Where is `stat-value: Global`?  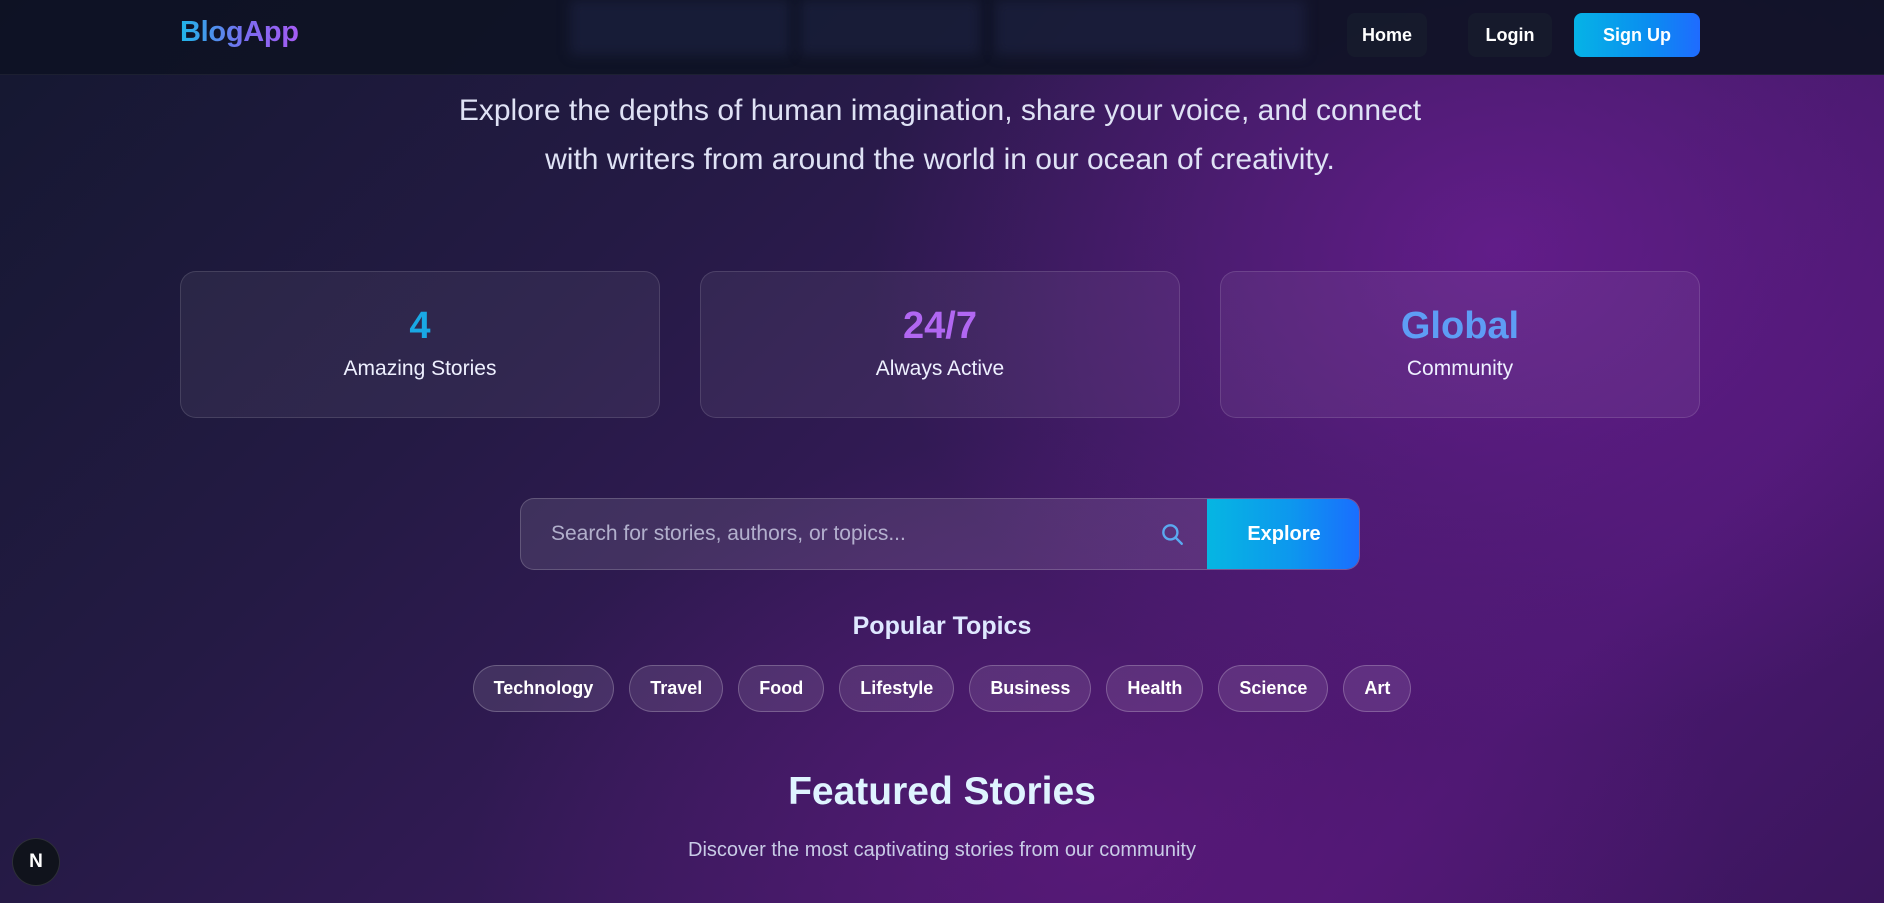 stat-value: Global is located at coordinates (1460, 326).